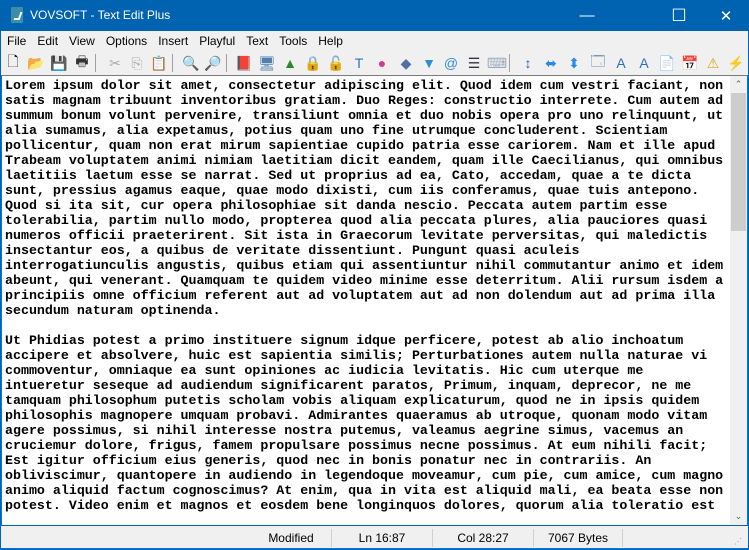  What do you see at coordinates (13, 63) in the screenshot?
I see `new-file-icon: 🗋` at bounding box center [13, 63].